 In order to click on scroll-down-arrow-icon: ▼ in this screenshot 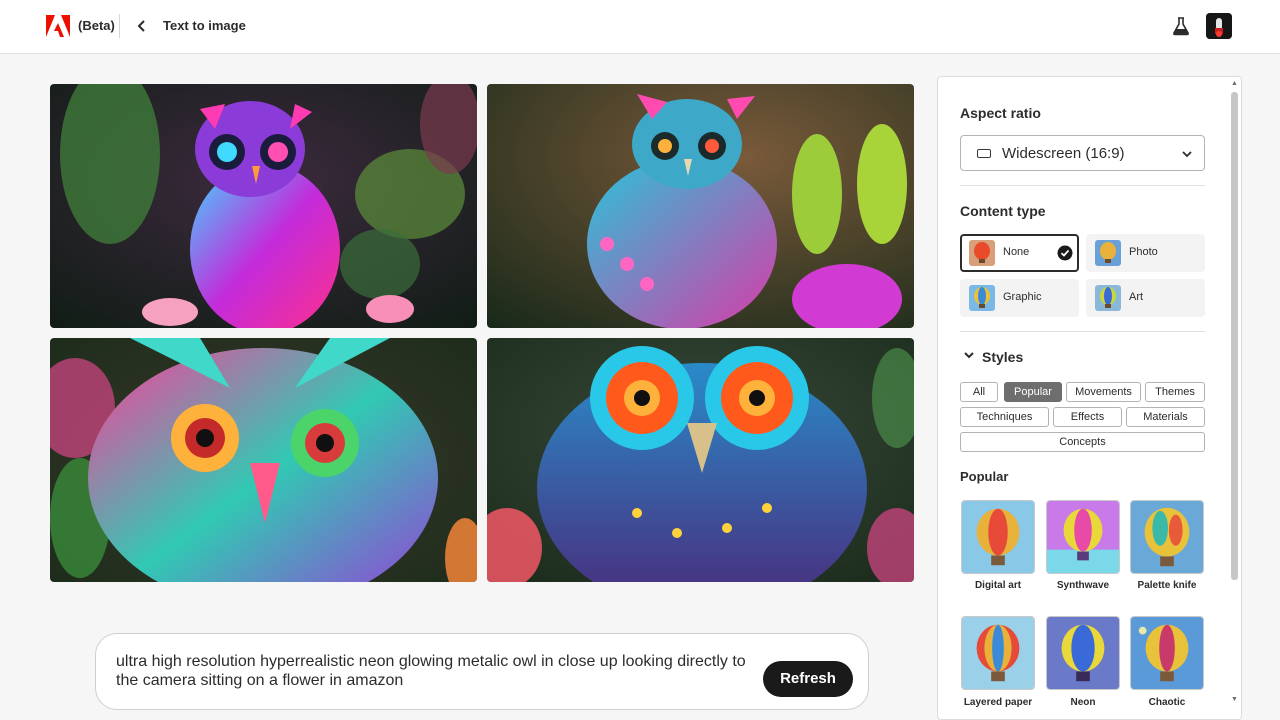, I will do `click(1234, 701)`.